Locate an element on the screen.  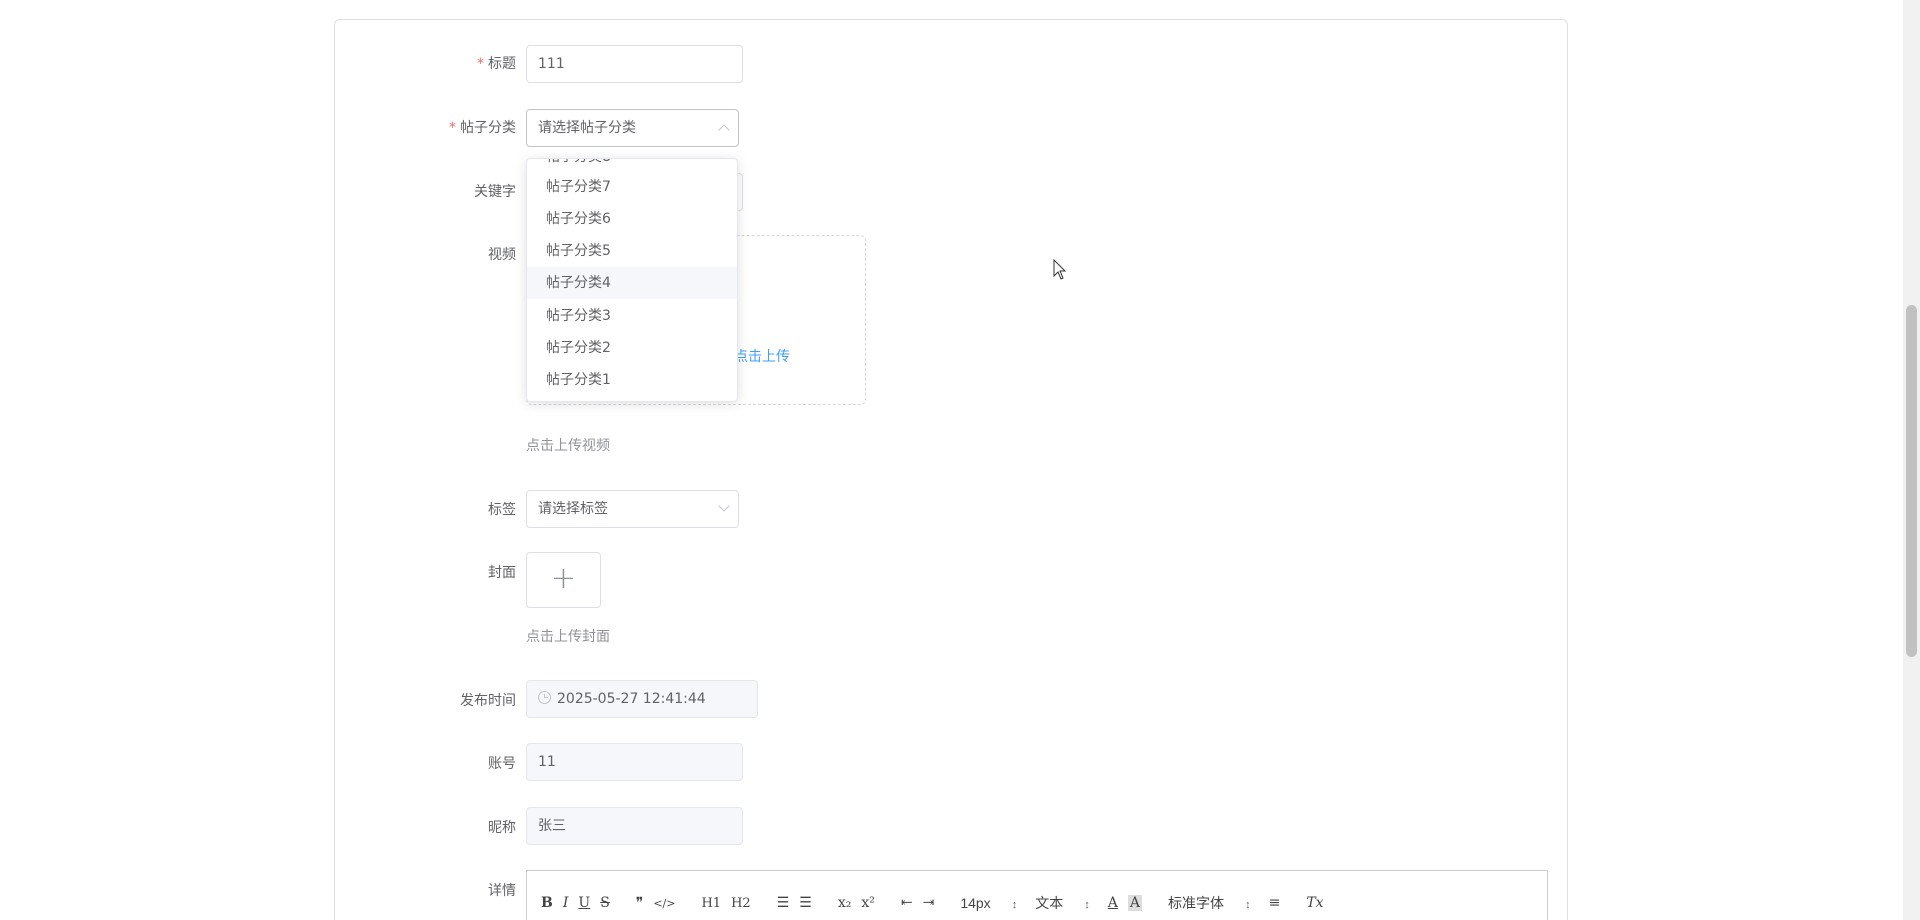
plus-icon: + is located at coordinates (563, 578).